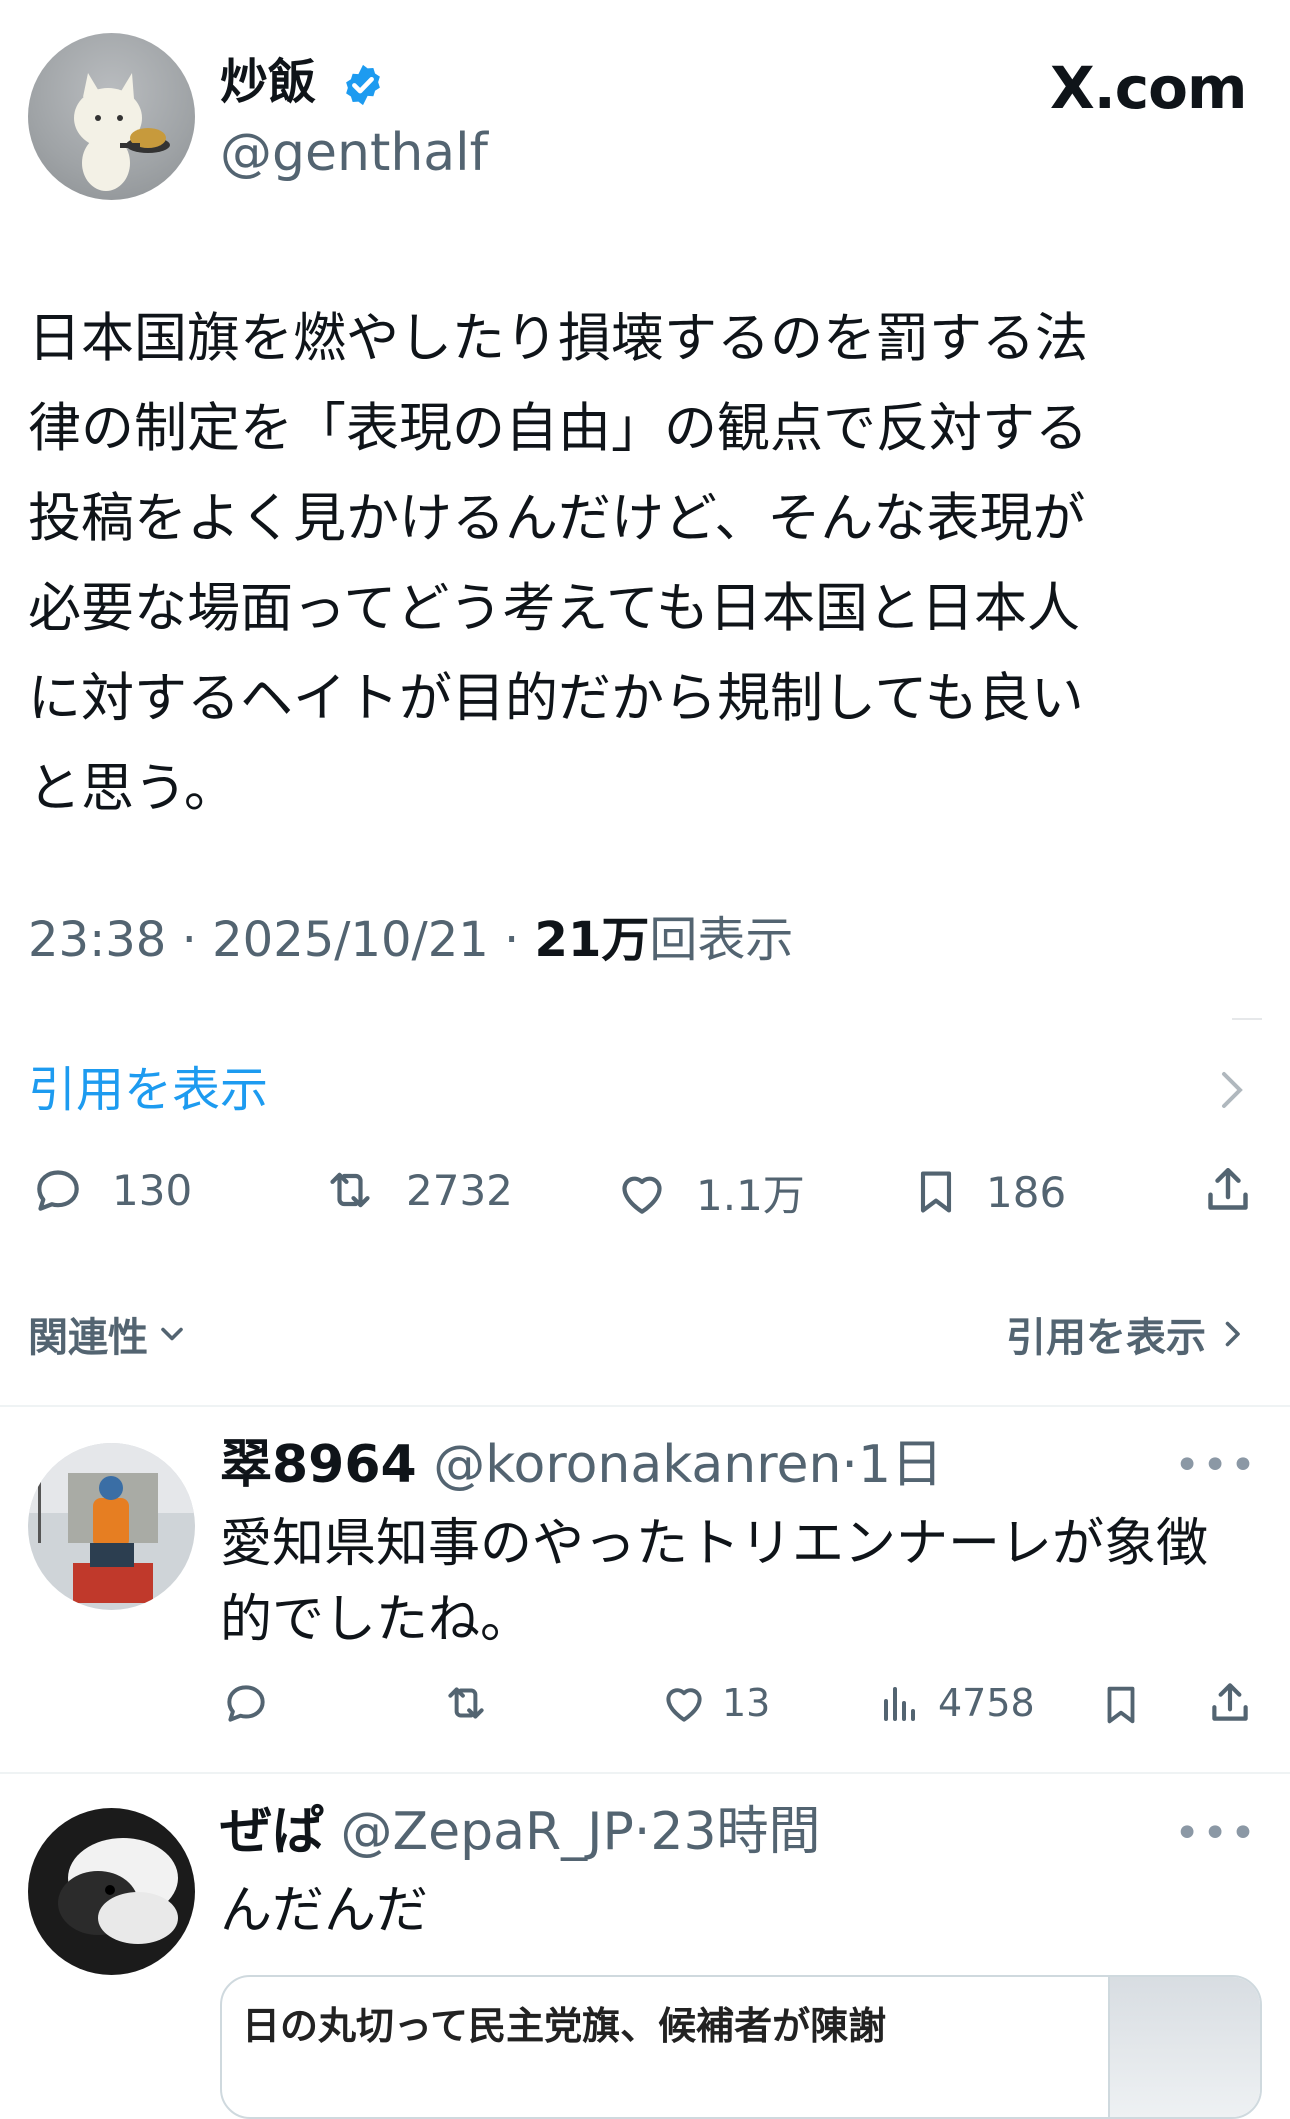 The width and height of the screenshot is (1290, 2119). Describe the element at coordinates (592, 940) in the screenshot. I see `view-count: 21万` at that location.